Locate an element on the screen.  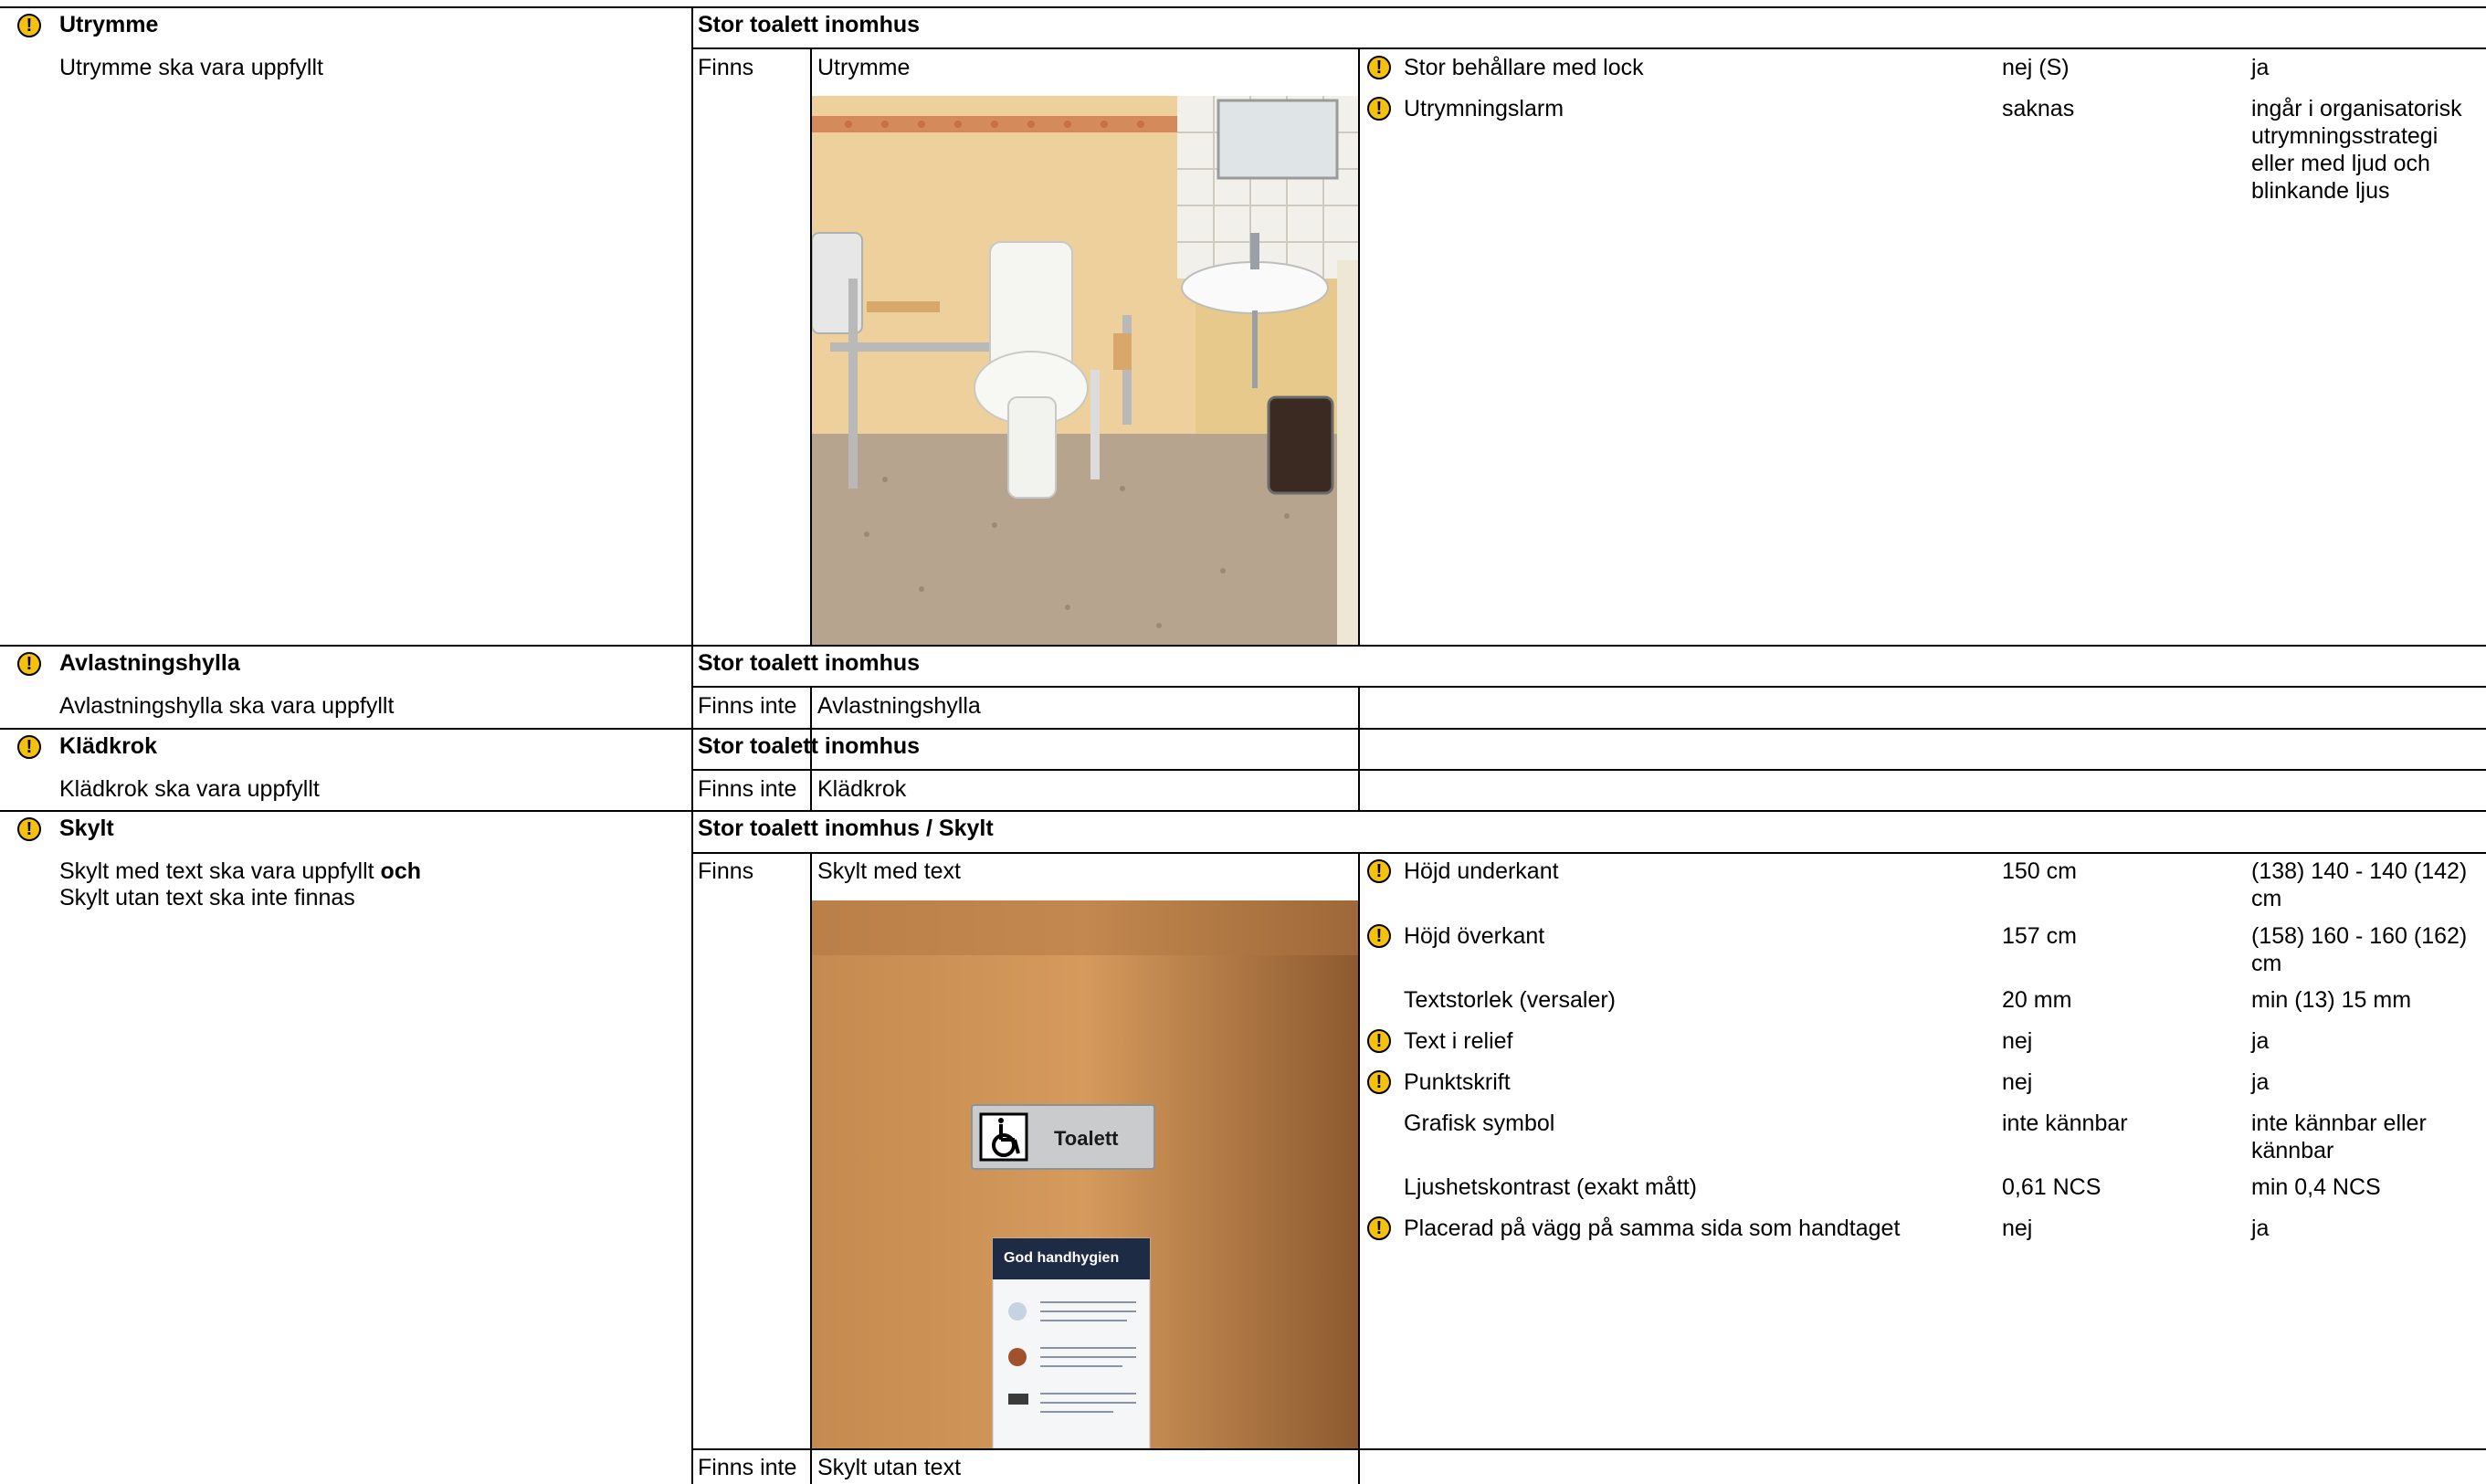
item-name: Skylt utan text is located at coordinates (889, 1467).